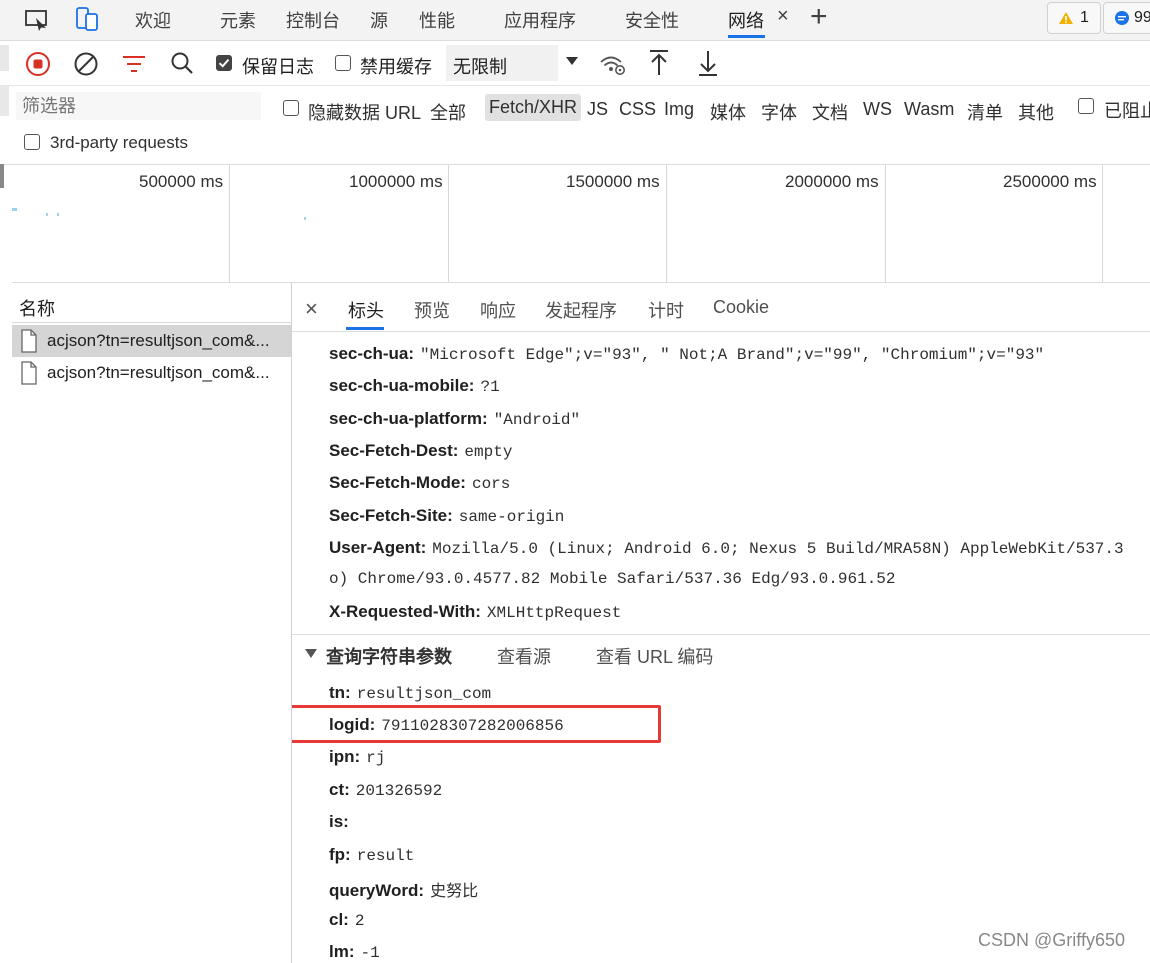 The height and width of the screenshot is (963, 1150). Describe the element at coordinates (340, 854) in the screenshot. I see `param-key: fp:` at that location.